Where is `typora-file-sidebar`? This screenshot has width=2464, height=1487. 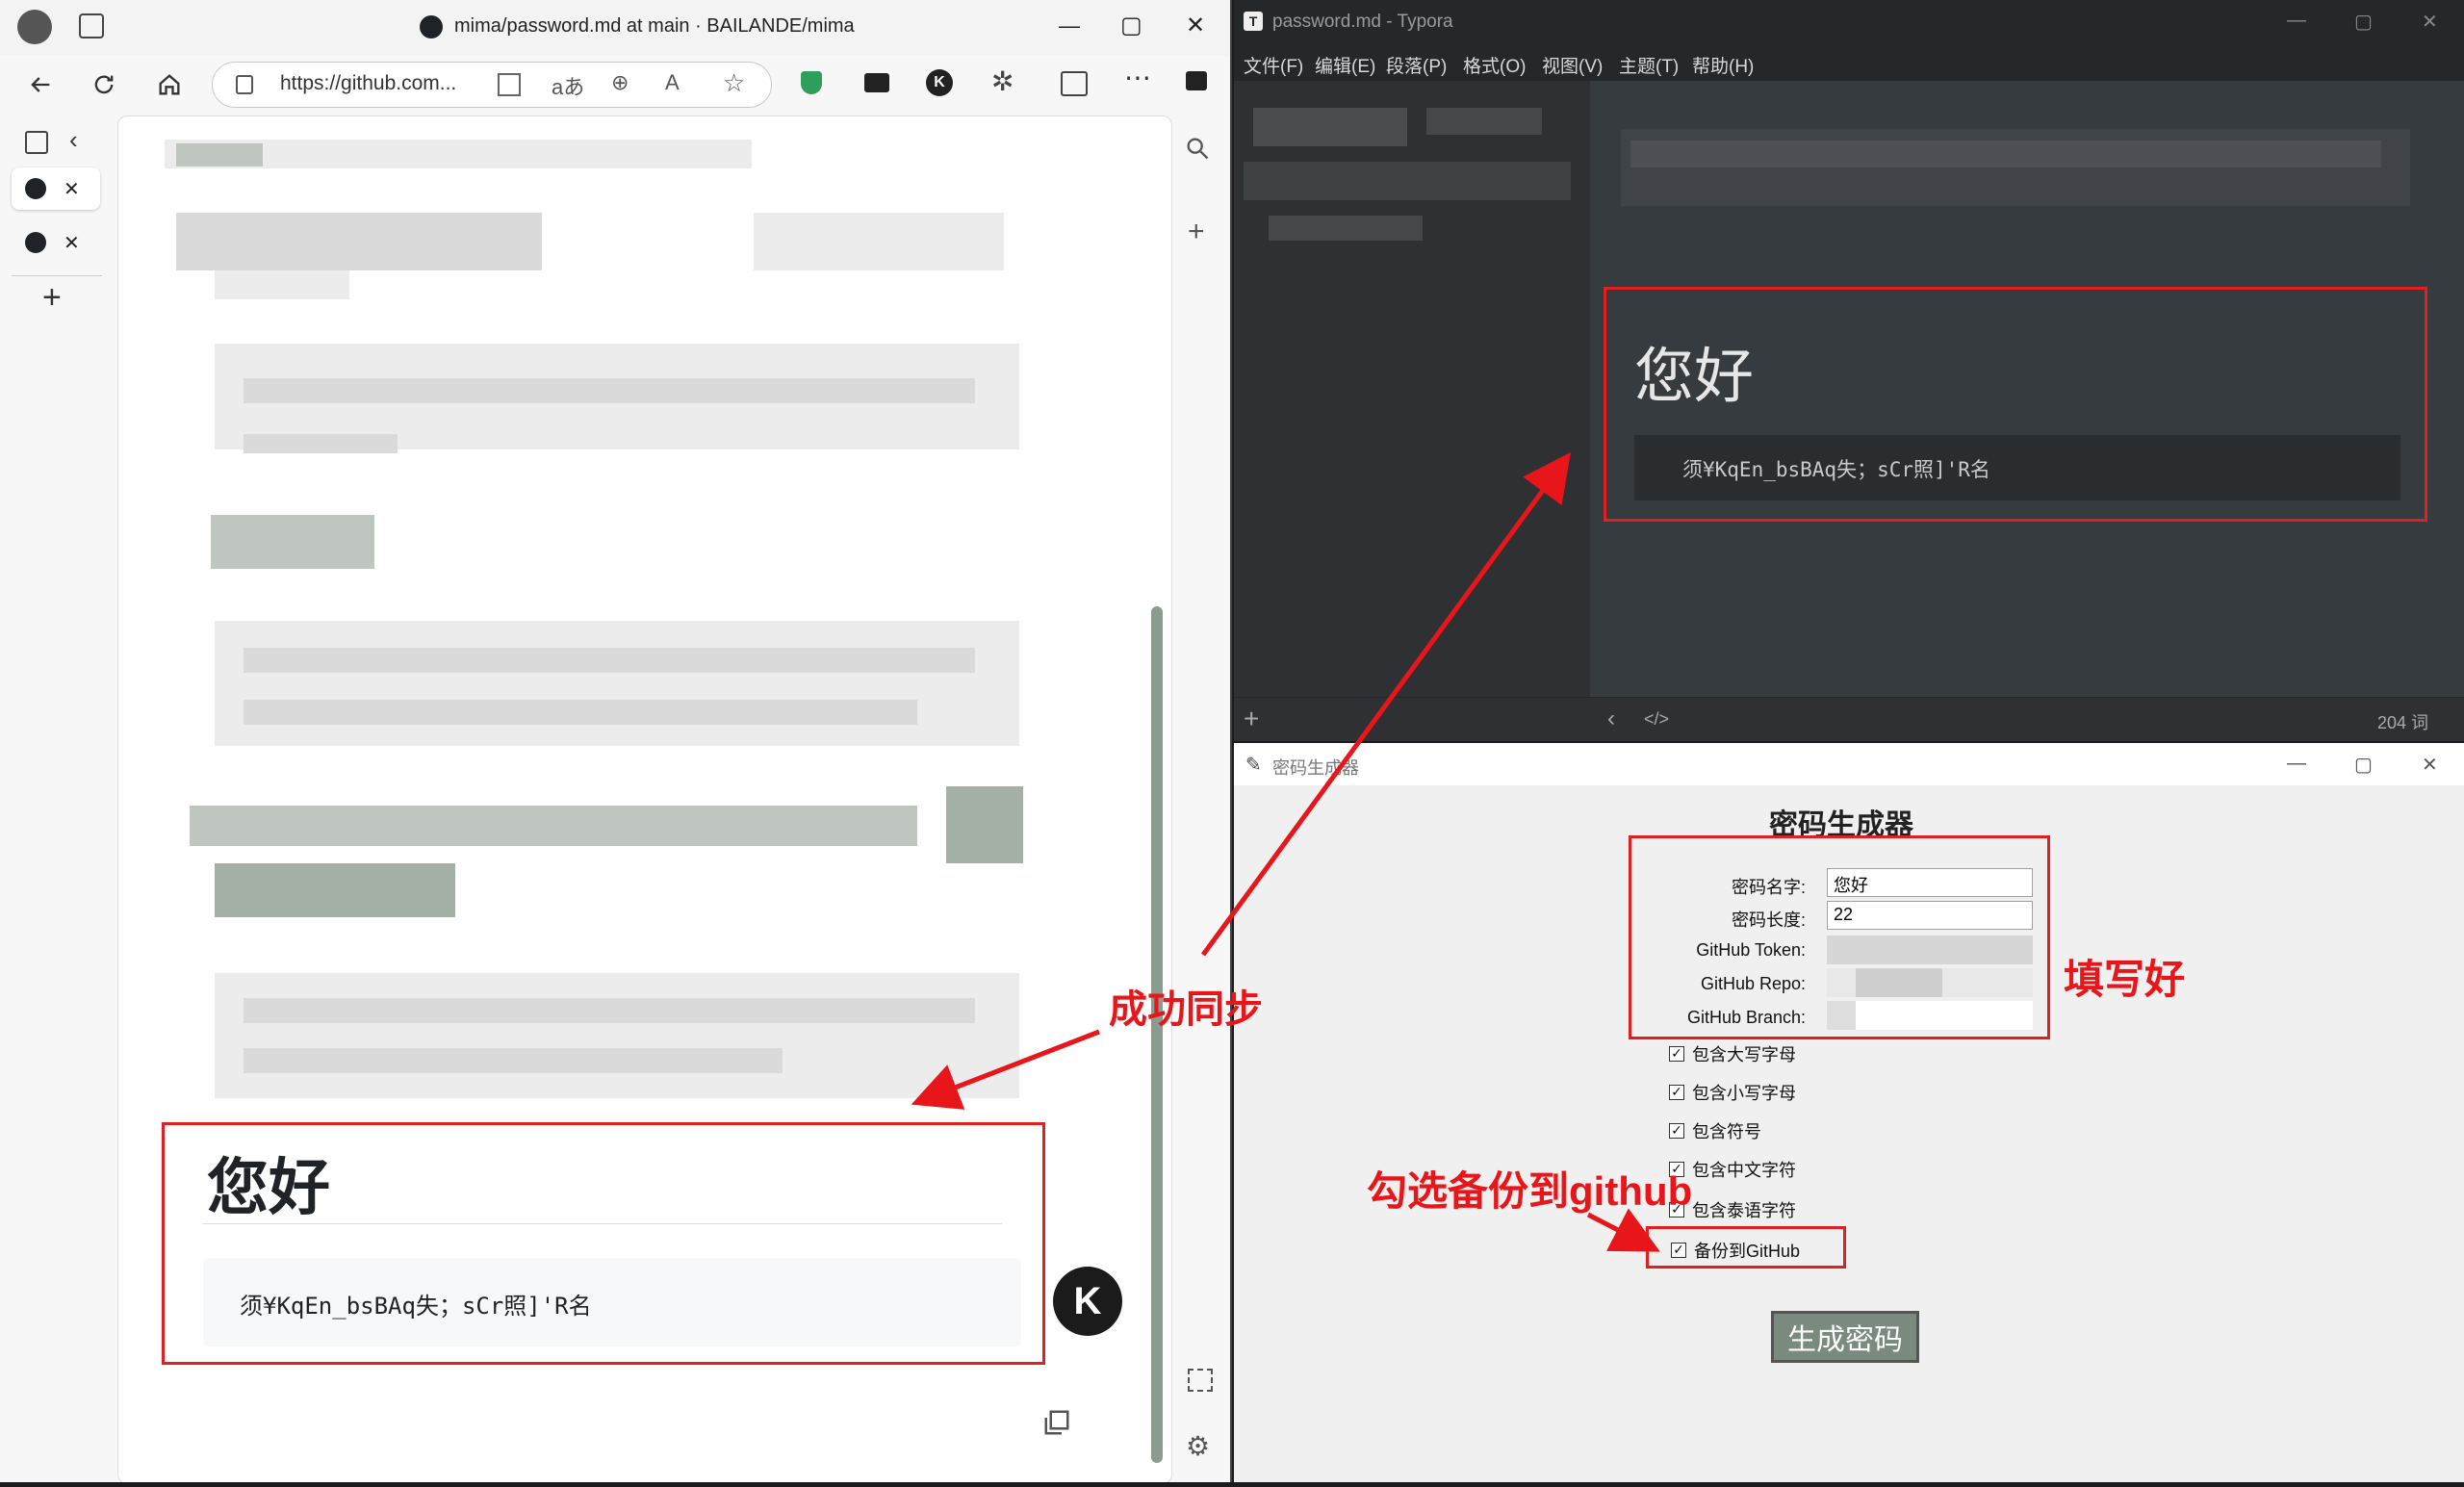
typora-file-sidebar is located at coordinates (1412, 389).